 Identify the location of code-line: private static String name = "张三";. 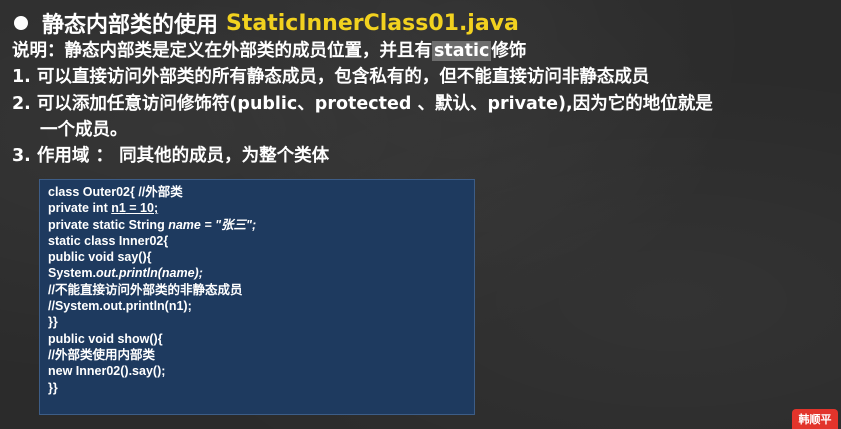
(257, 225).